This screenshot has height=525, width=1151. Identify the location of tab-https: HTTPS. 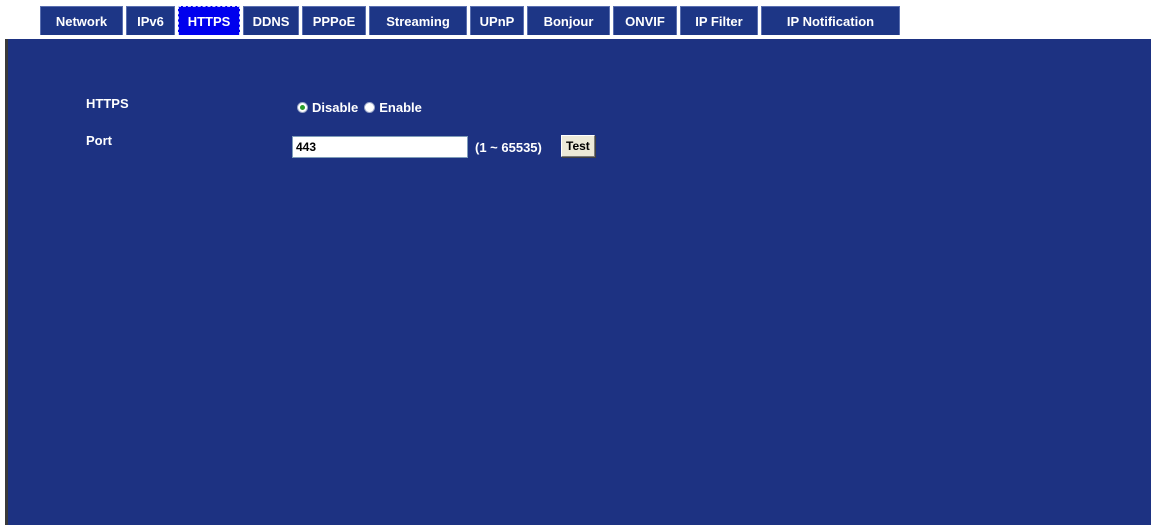
(209, 20).